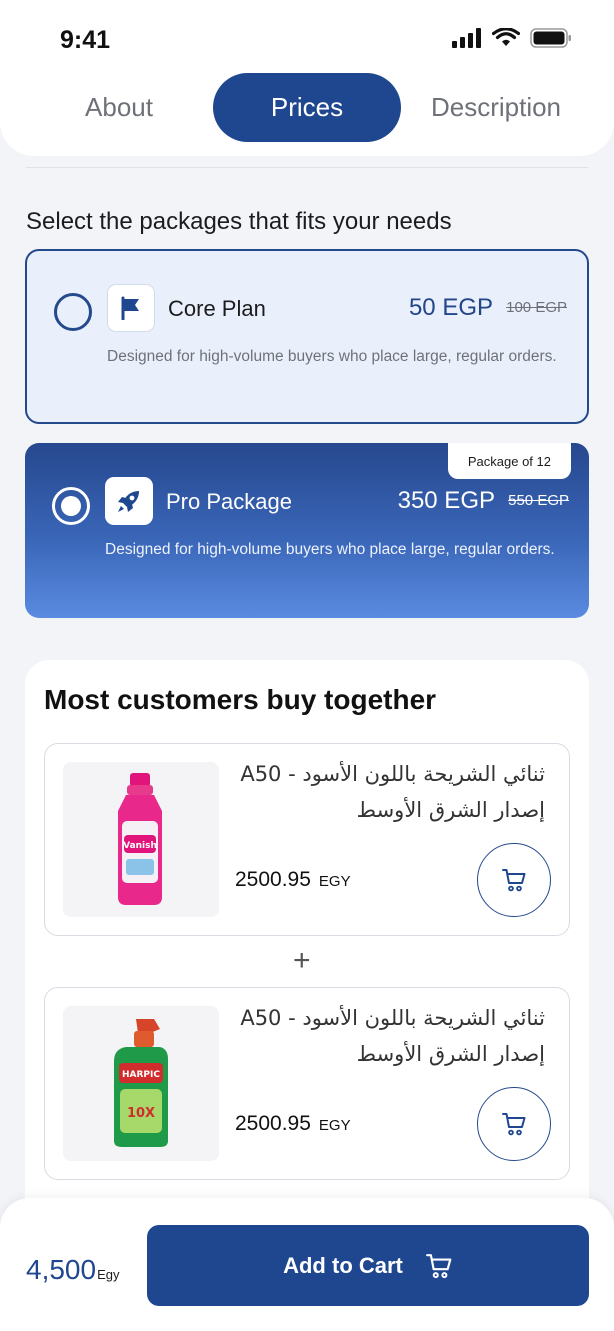 Image resolution: width=614 pixels, height=1331 pixels. Describe the element at coordinates (466, 38) in the screenshot. I see `signal-icon` at that location.